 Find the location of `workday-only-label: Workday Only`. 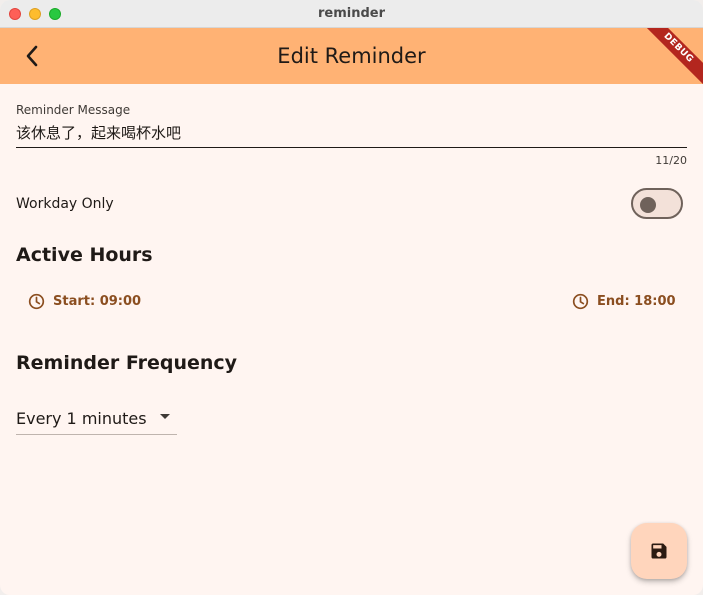

workday-only-label: Workday Only is located at coordinates (65, 204).